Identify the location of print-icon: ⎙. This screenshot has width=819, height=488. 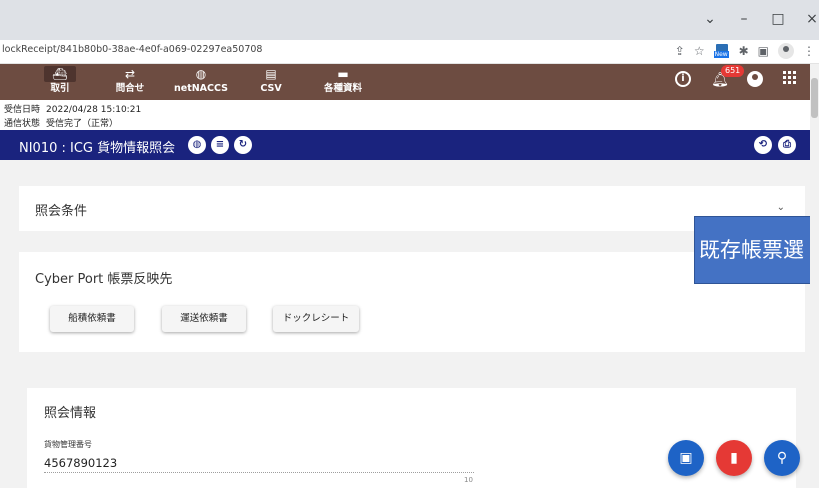
(787, 145).